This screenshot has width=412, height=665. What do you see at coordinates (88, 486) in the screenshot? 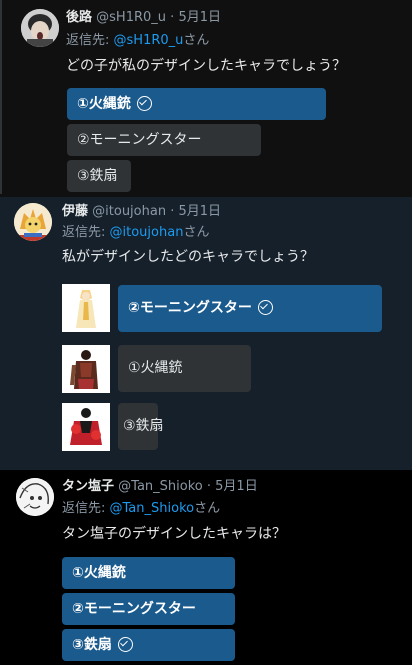
I see `display-name: タン塩子` at bounding box center [88, 486].